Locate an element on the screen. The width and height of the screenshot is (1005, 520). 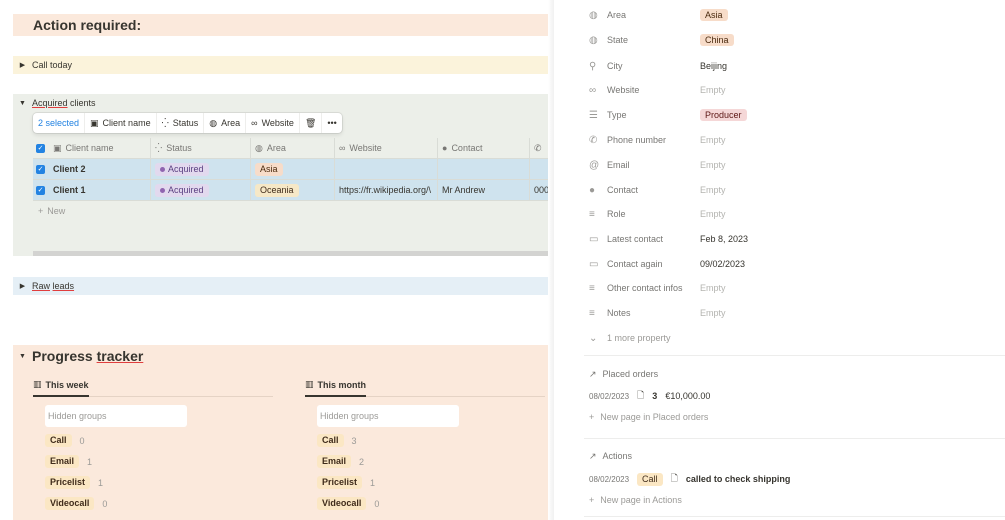
cell-area: Asia is located at coordinates (293, 169).